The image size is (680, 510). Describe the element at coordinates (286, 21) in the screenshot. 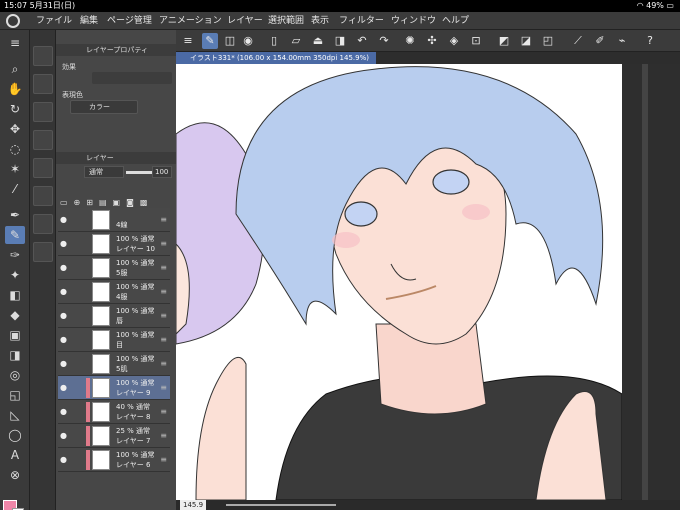

I see `menu-selection: 選択範囲` at that location.